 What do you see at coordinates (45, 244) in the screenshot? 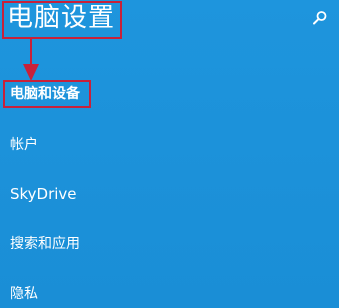
I see `nav-item-search-and-apps: 搜索和应用` at bounding box center [45, 244].